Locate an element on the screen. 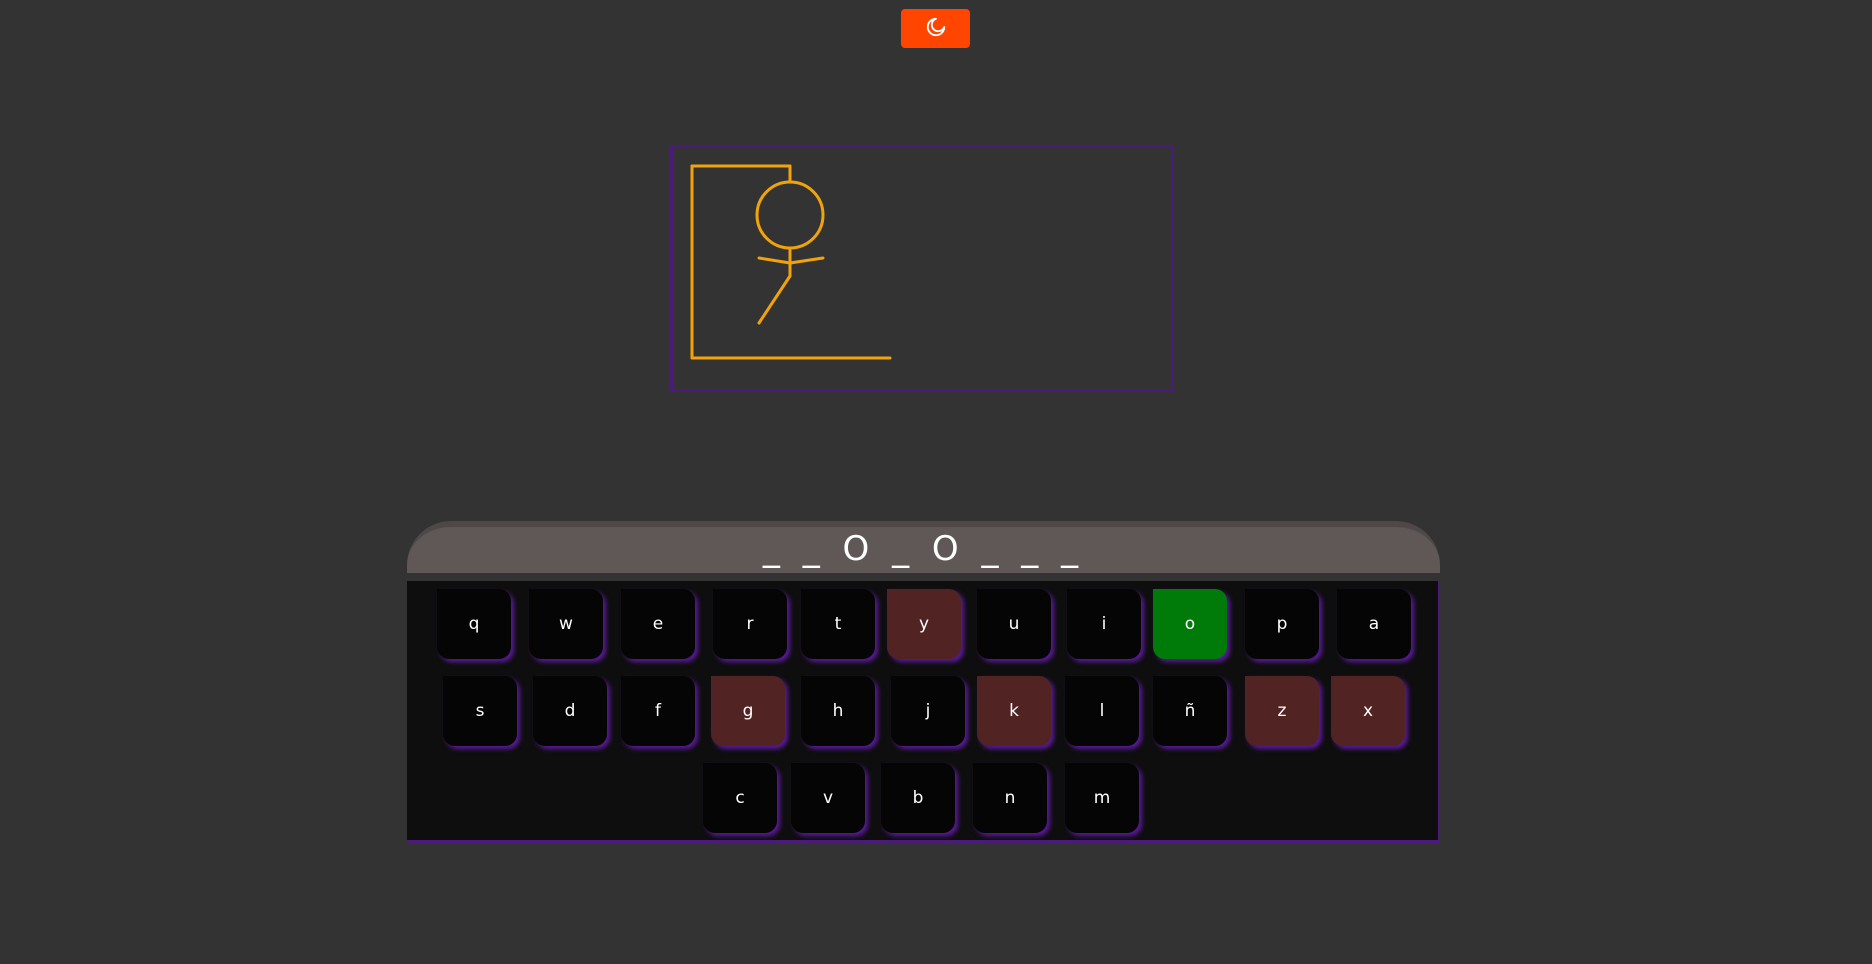 The width and height of the screenshot is (1872, 964). key-b: b is located at coordinates (918, 798).